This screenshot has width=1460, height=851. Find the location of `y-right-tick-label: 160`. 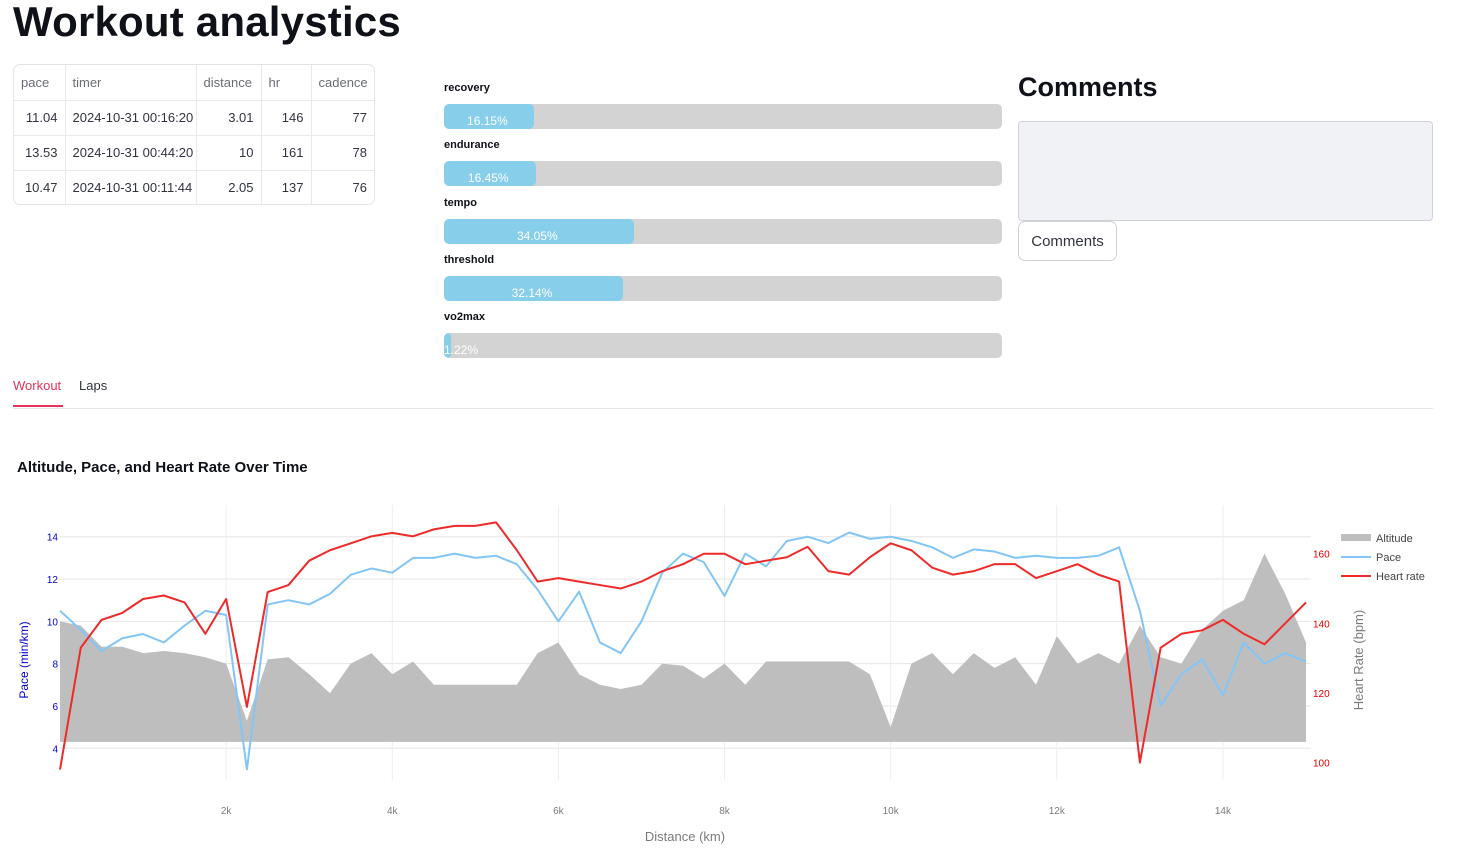

y-right-tick-label: 160 is located at coordinates (1321, 555).